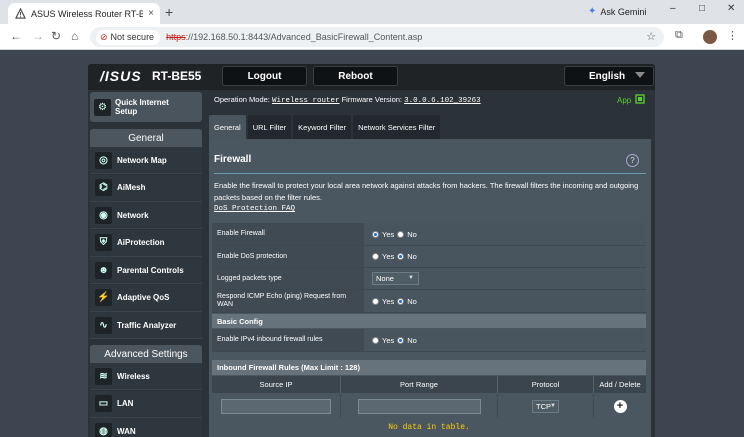 Image resolution: width=744 pixels, height=437 pixels. I want to click on alert-icon: ⊘, so click(104, 36).